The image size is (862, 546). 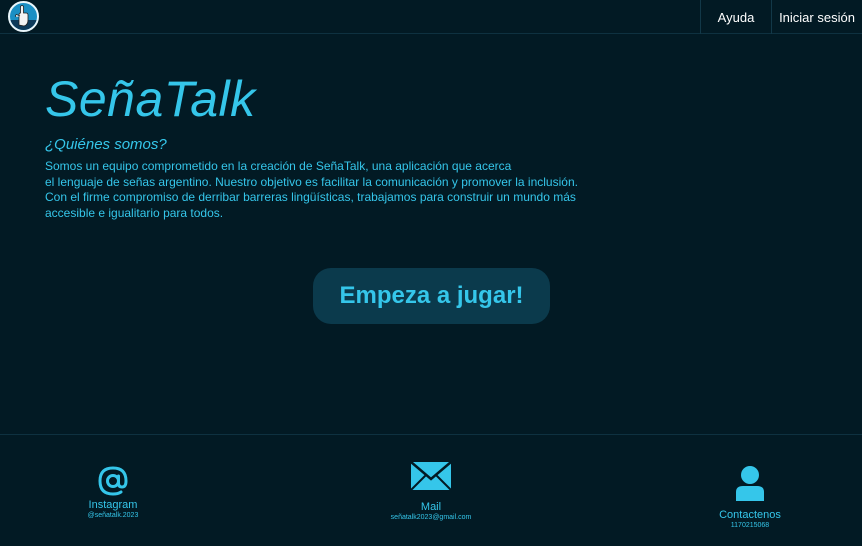 I want to click on sign-language-hand-icon, so click(x=23, y=16).